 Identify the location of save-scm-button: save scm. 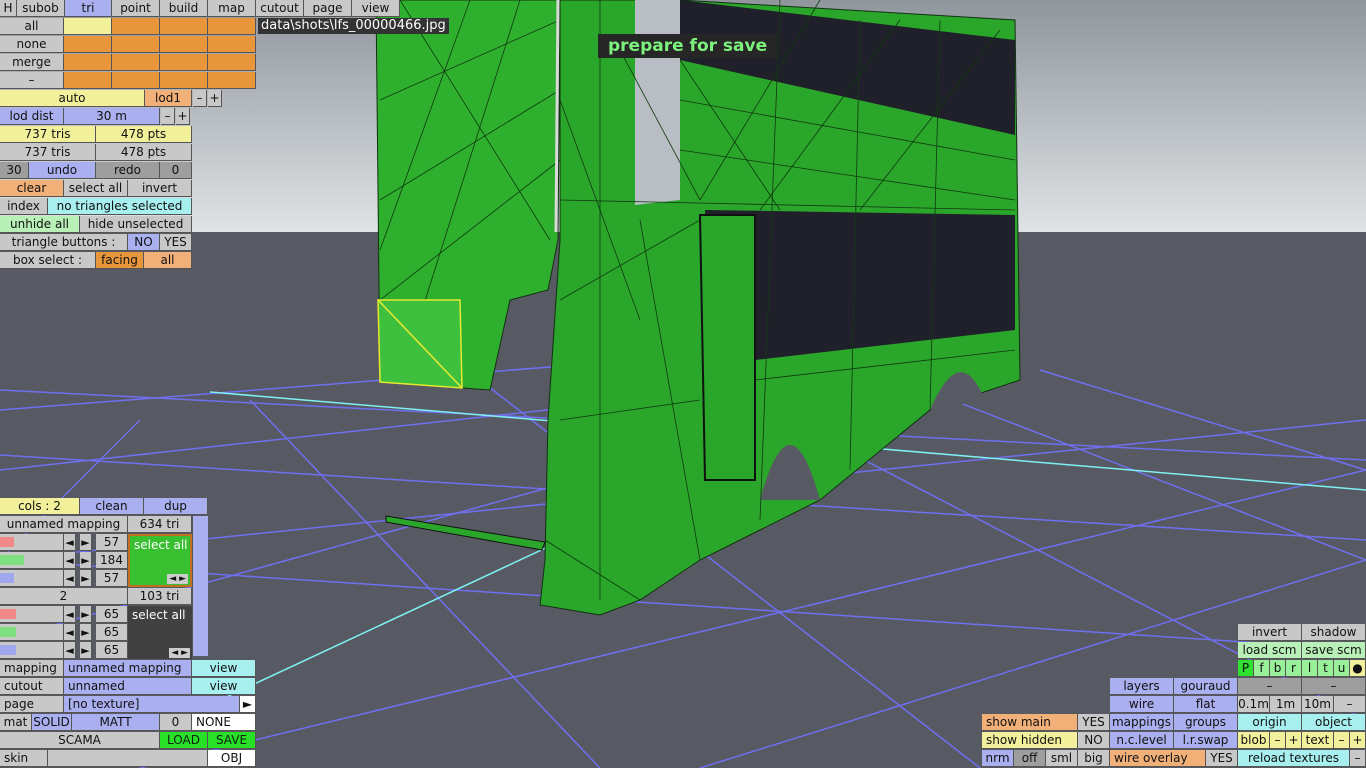
(1334, 650).